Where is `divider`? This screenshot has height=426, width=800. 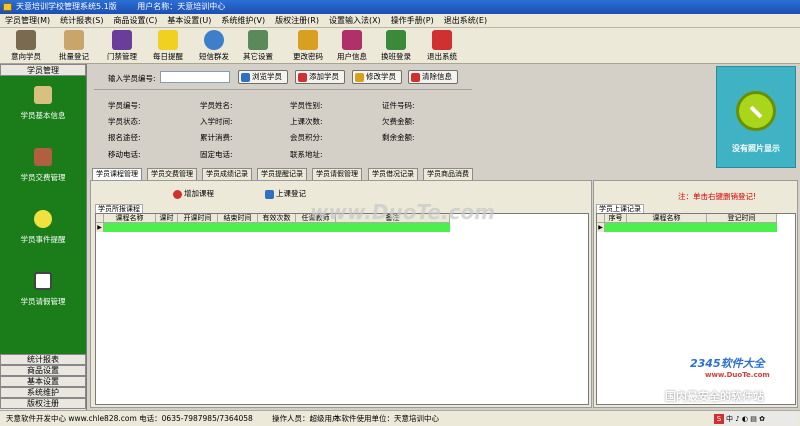 divider is located at coordinates (283, 89).